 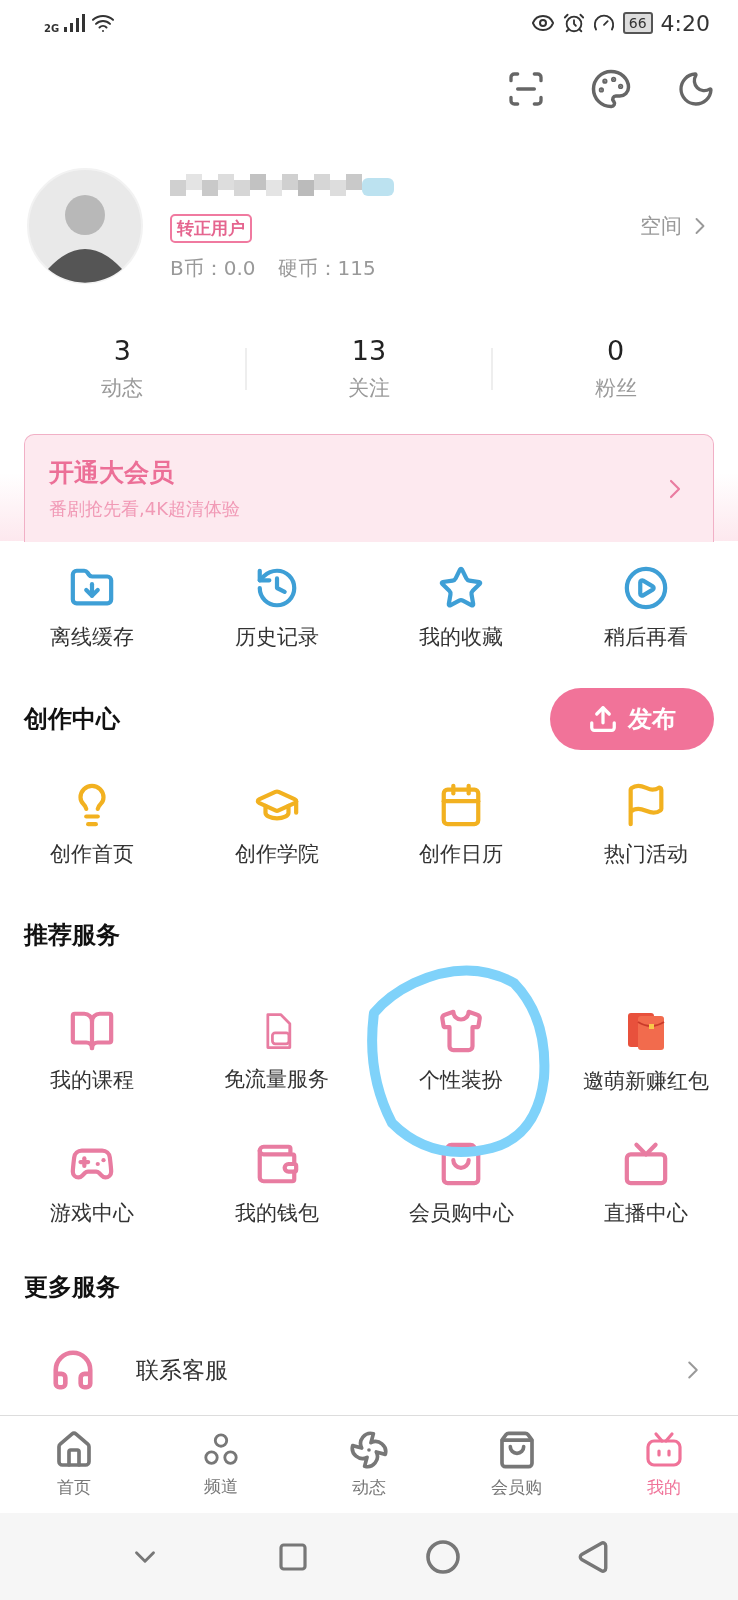 I want to click on grid-item: 游戏中心, so click(x=92, y=1183).